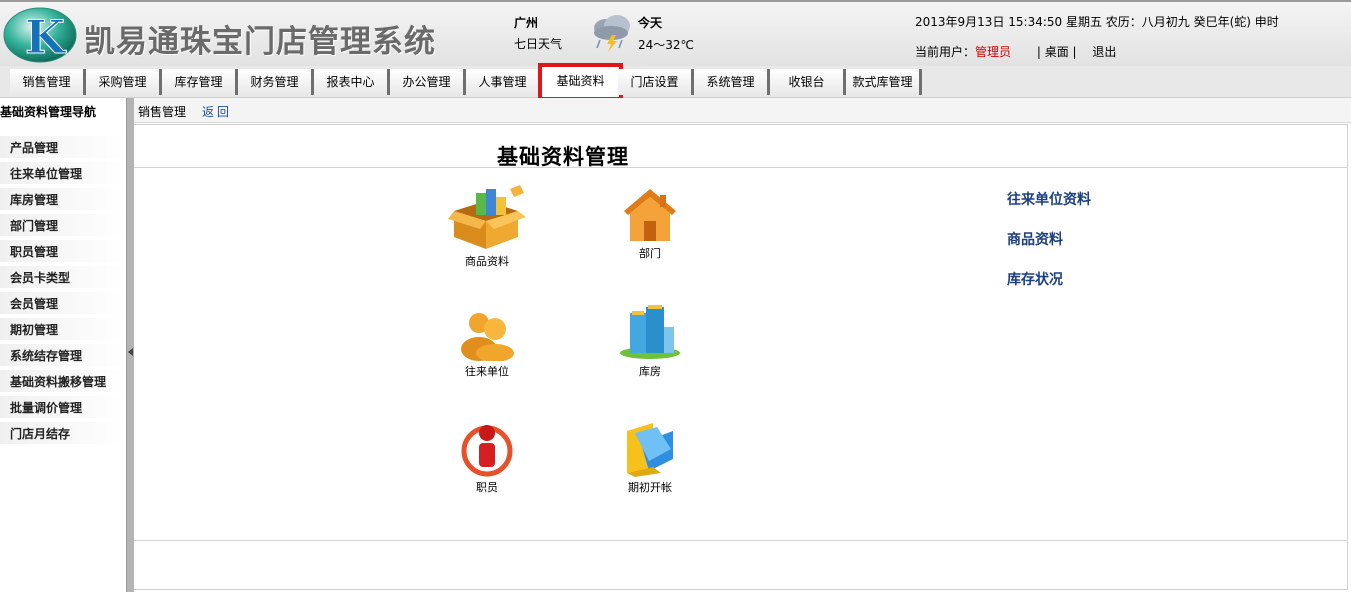  I want to click on nav-tab-sales: 销售管理, so click(48, 82).